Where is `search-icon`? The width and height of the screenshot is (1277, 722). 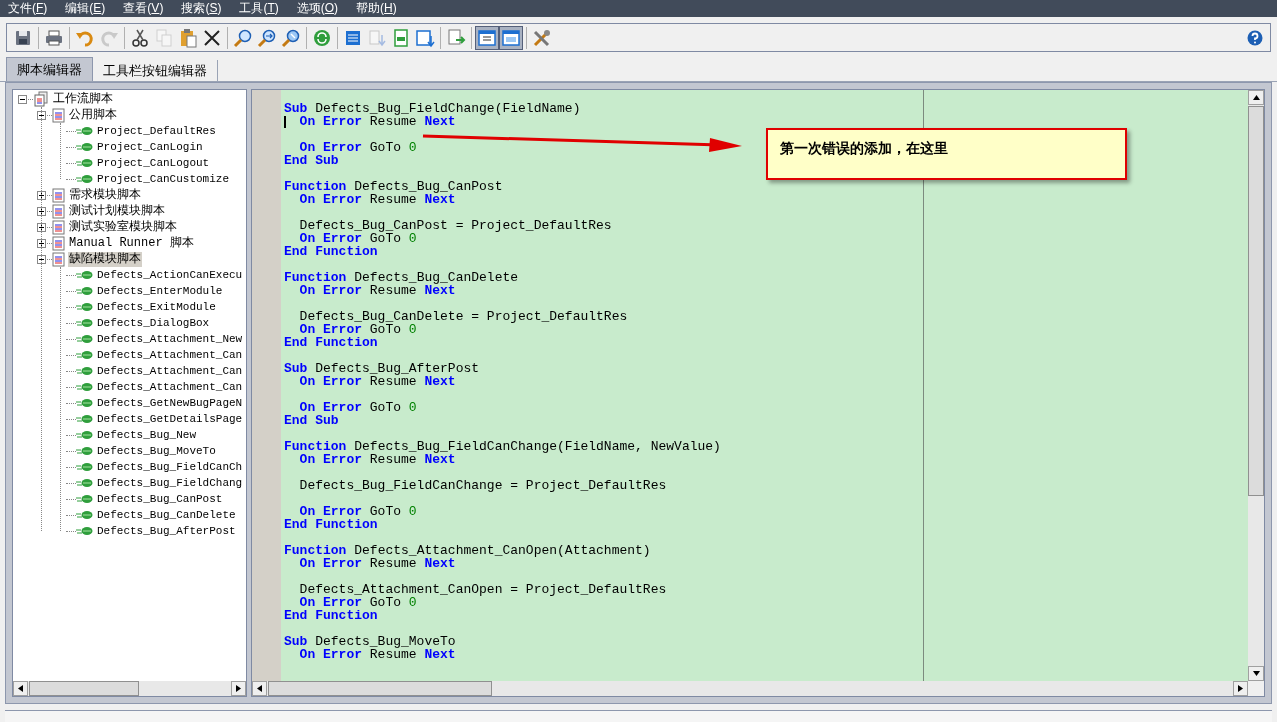
search-icon is located at coordinates (243, 37).